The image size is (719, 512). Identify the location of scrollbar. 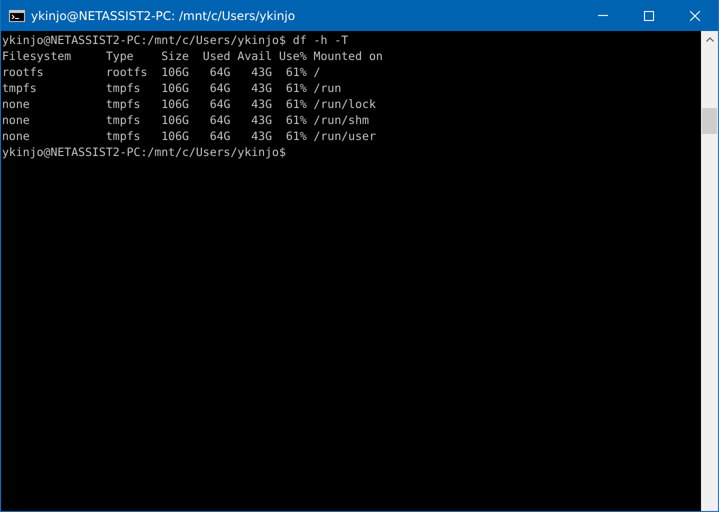
(709, 271).